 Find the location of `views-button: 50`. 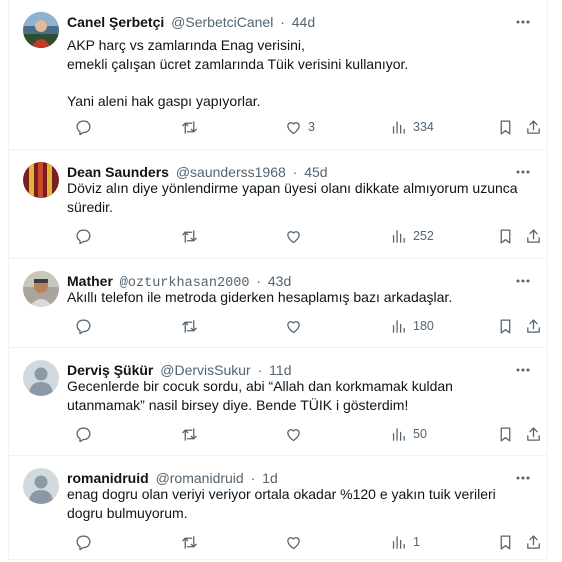

views-button: 50 is located at coordinates (408, 434).